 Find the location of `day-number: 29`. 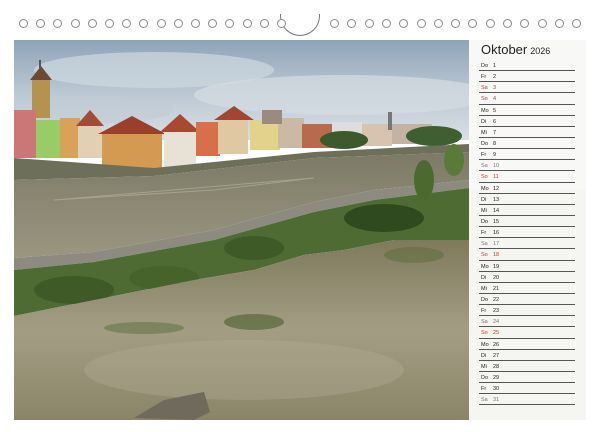

day-number: 29 is located at coordinates (496, 377).